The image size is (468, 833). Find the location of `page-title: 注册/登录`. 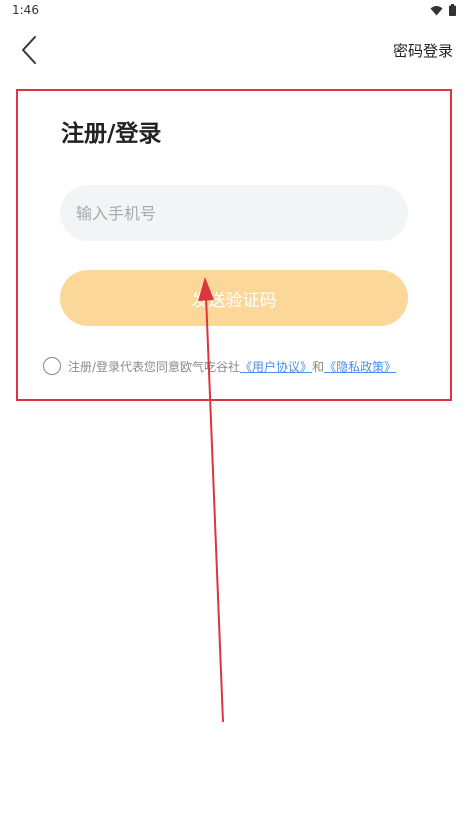

page-title: 注册/登录 is located at coordinates (111, 134).